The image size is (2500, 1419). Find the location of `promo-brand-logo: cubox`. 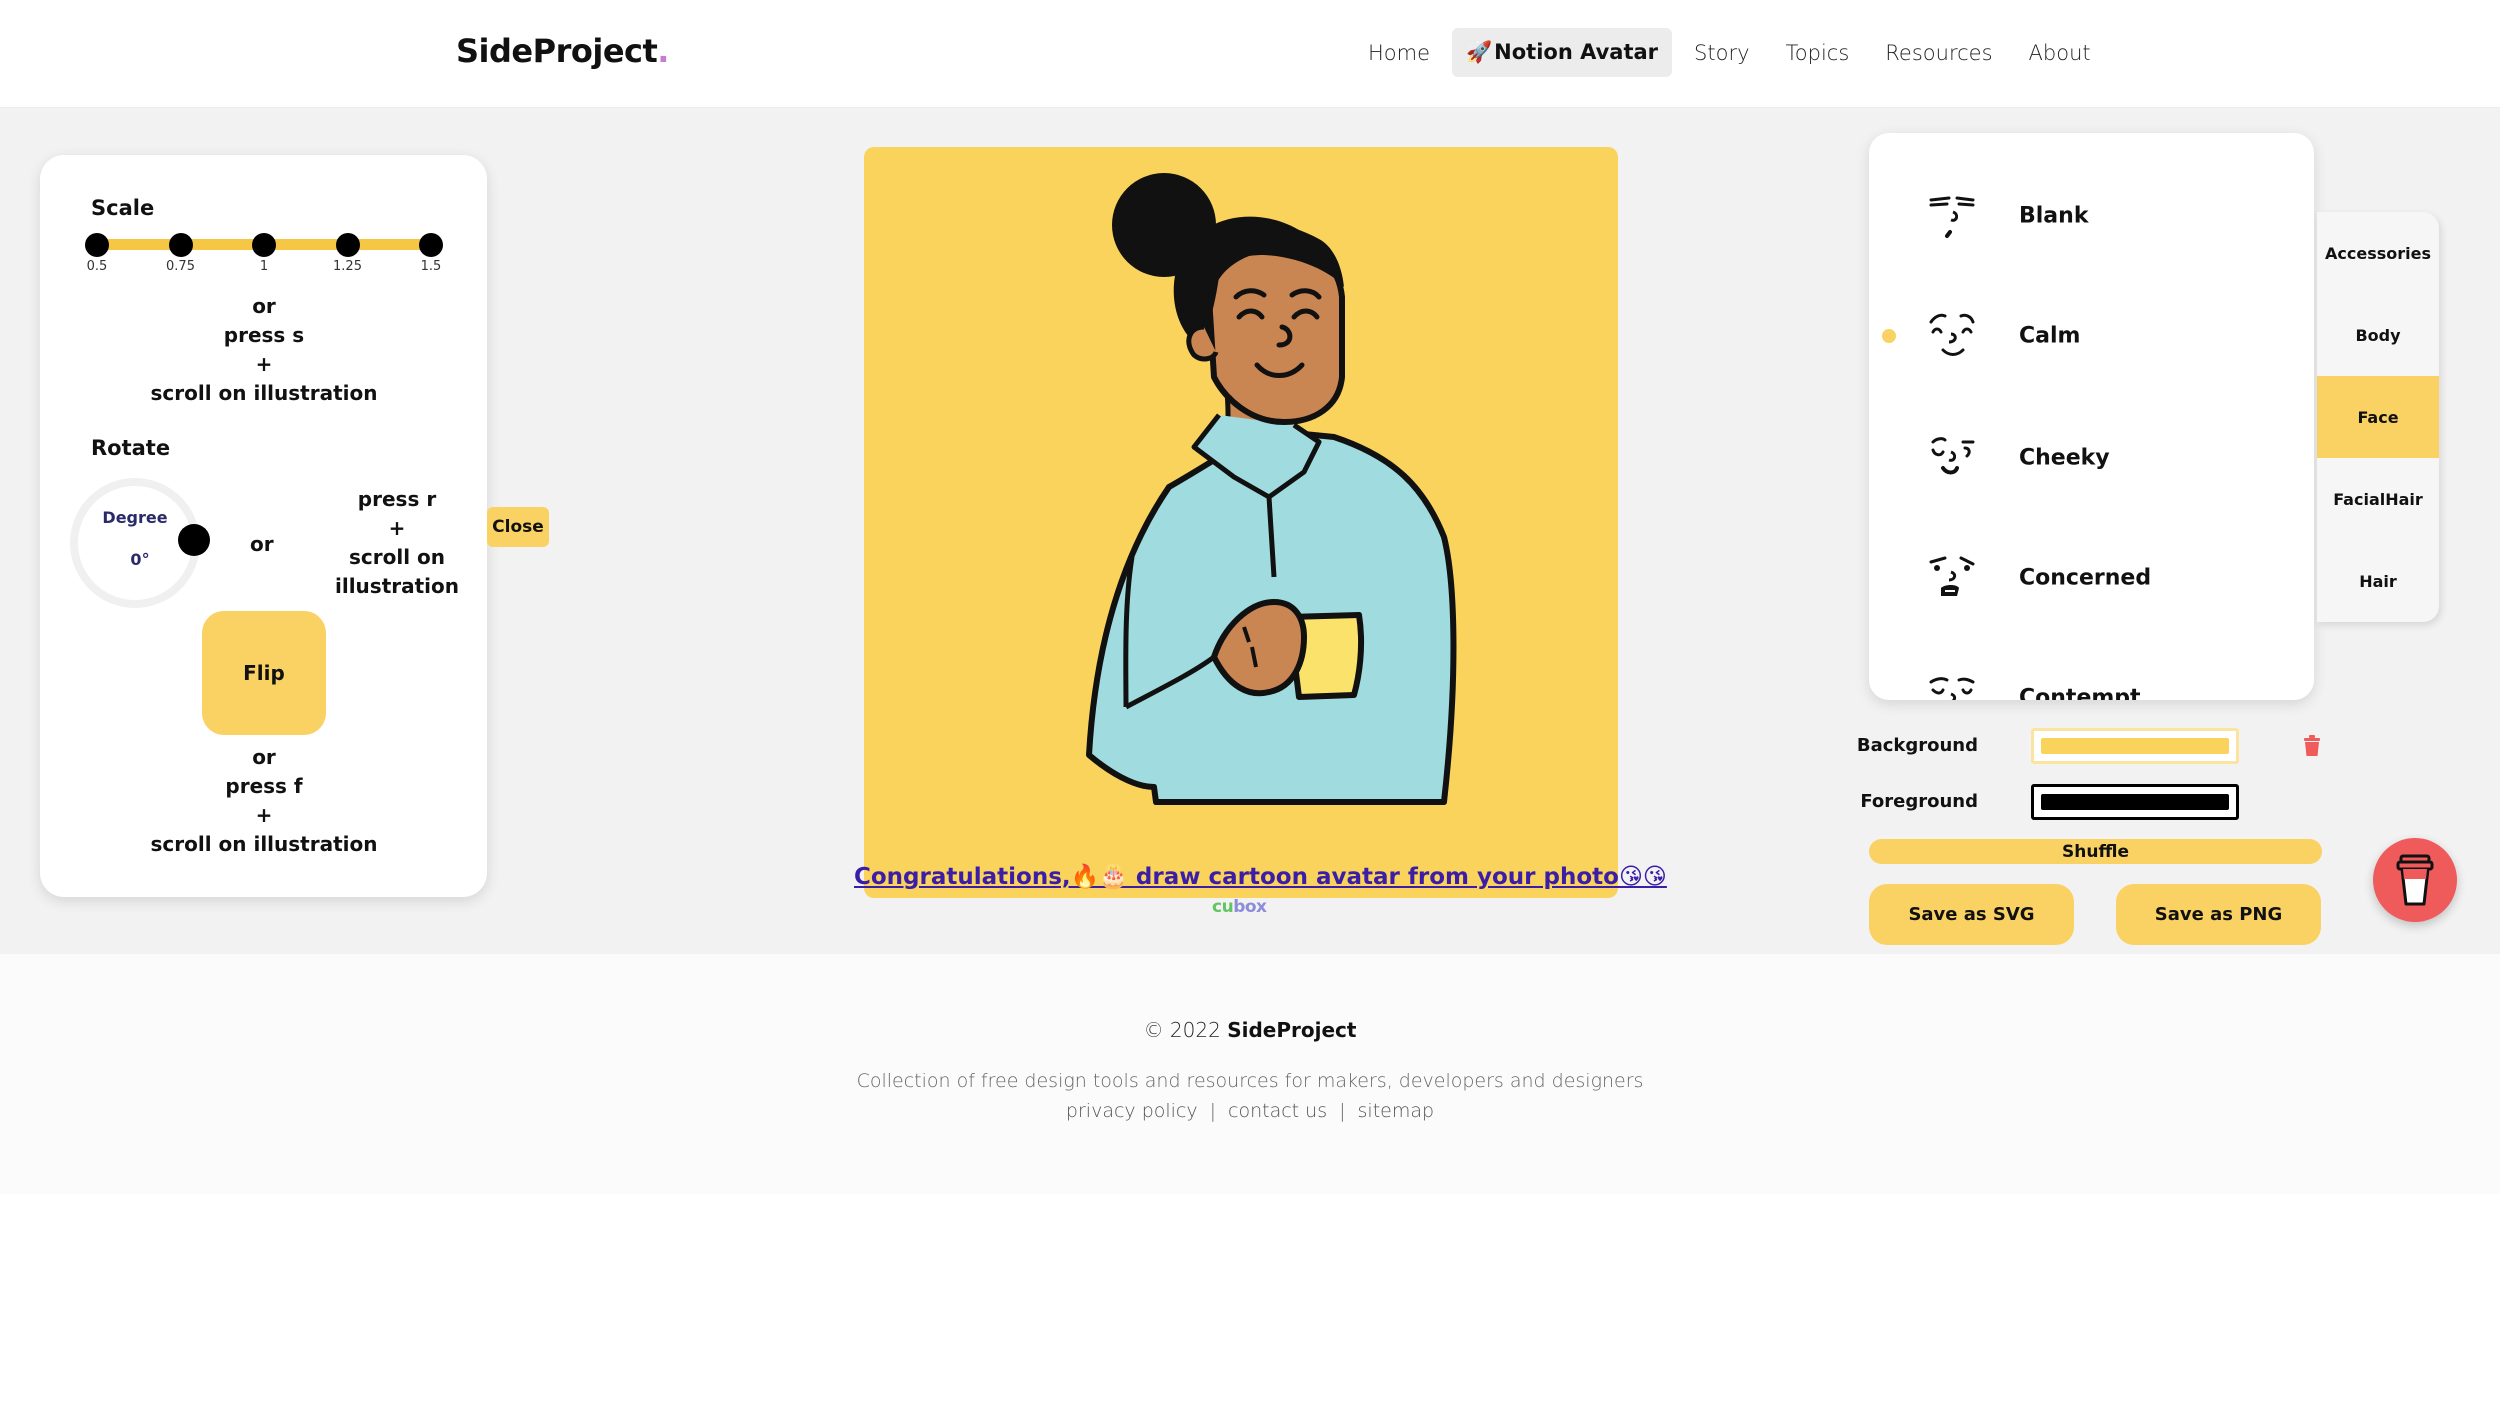

promo-brand-logo: cubox is located at coordinates (1239, 907).